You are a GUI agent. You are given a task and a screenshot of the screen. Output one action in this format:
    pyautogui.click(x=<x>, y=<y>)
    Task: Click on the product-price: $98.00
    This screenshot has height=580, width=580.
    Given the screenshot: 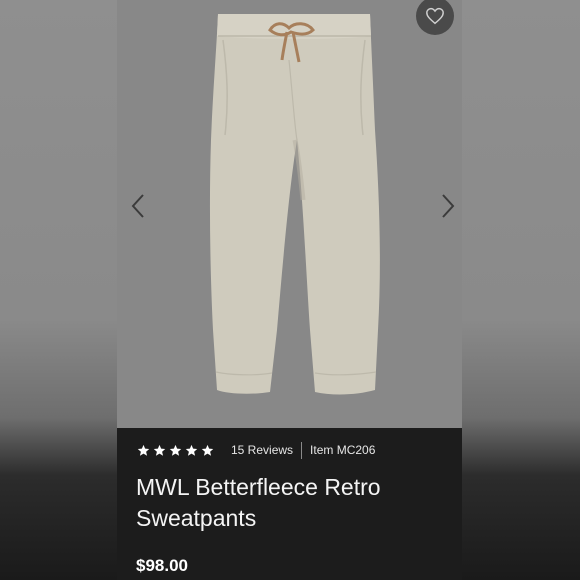 What is the action you would take?
    pyautogui.click(x=162, y=565)
    